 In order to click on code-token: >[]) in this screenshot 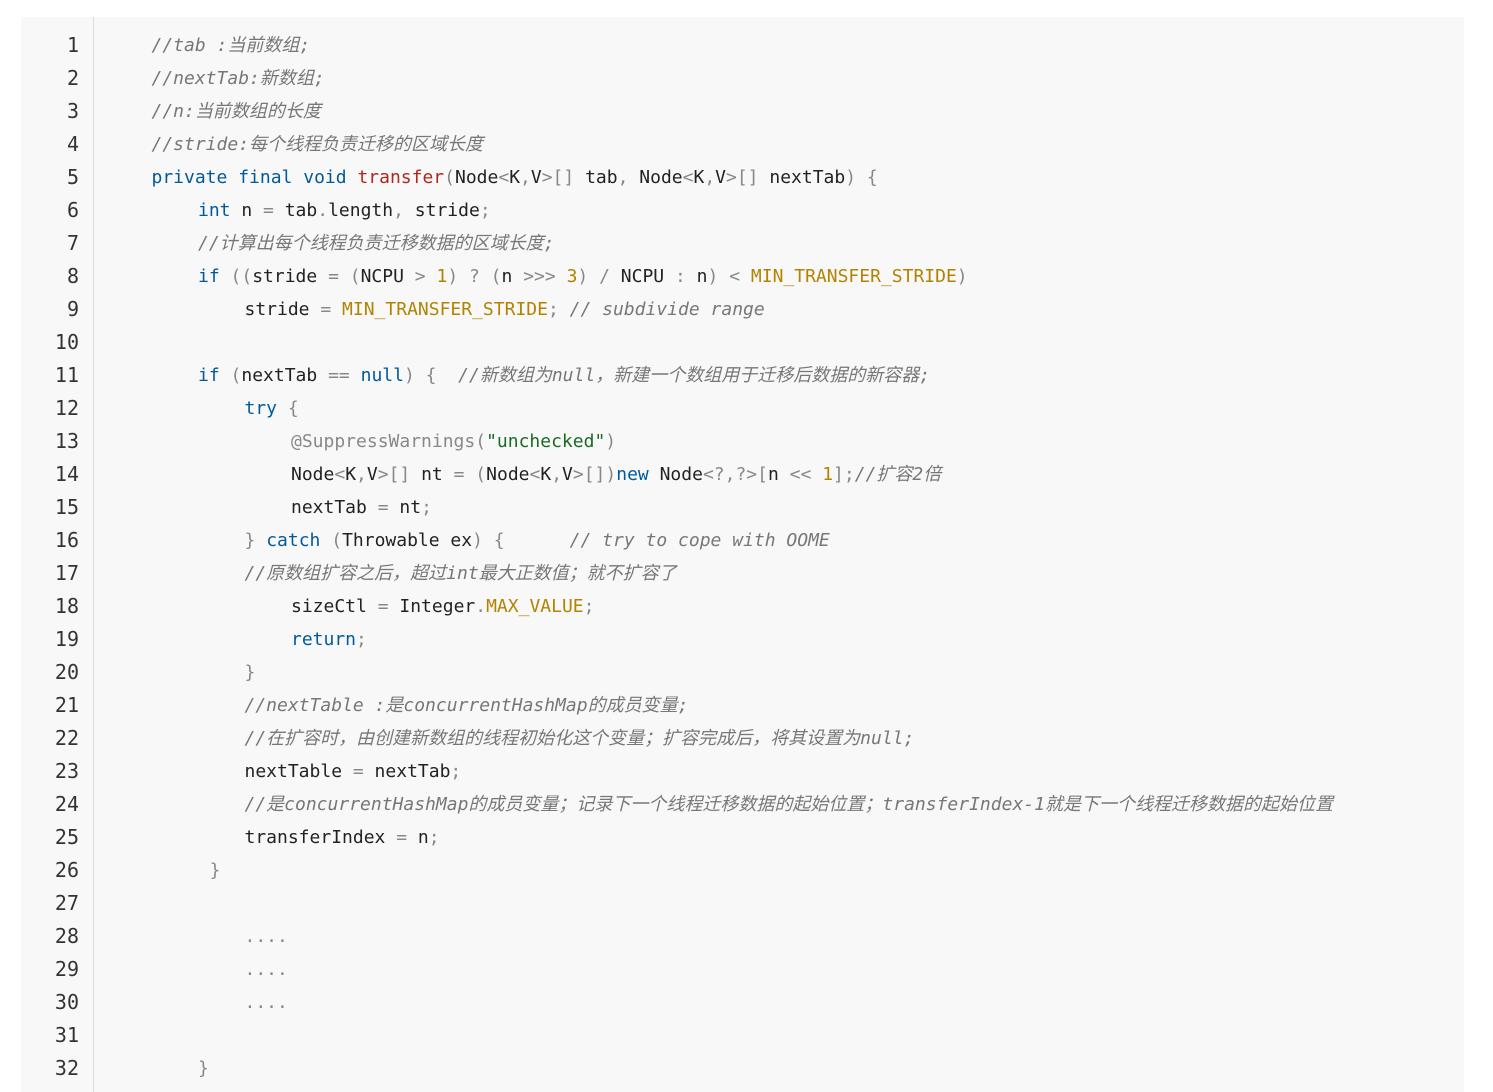, I will do `click(594, 474)`.